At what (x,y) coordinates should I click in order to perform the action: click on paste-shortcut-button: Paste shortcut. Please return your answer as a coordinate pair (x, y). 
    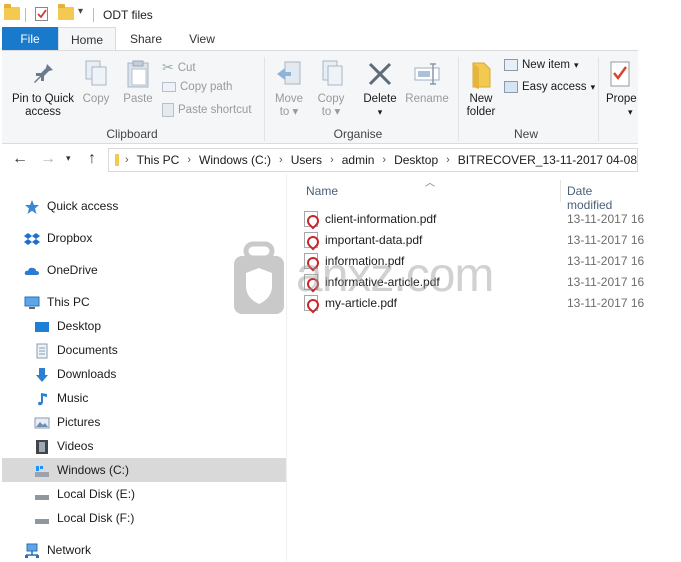
    Looking at the image, I should click on (207, 110).